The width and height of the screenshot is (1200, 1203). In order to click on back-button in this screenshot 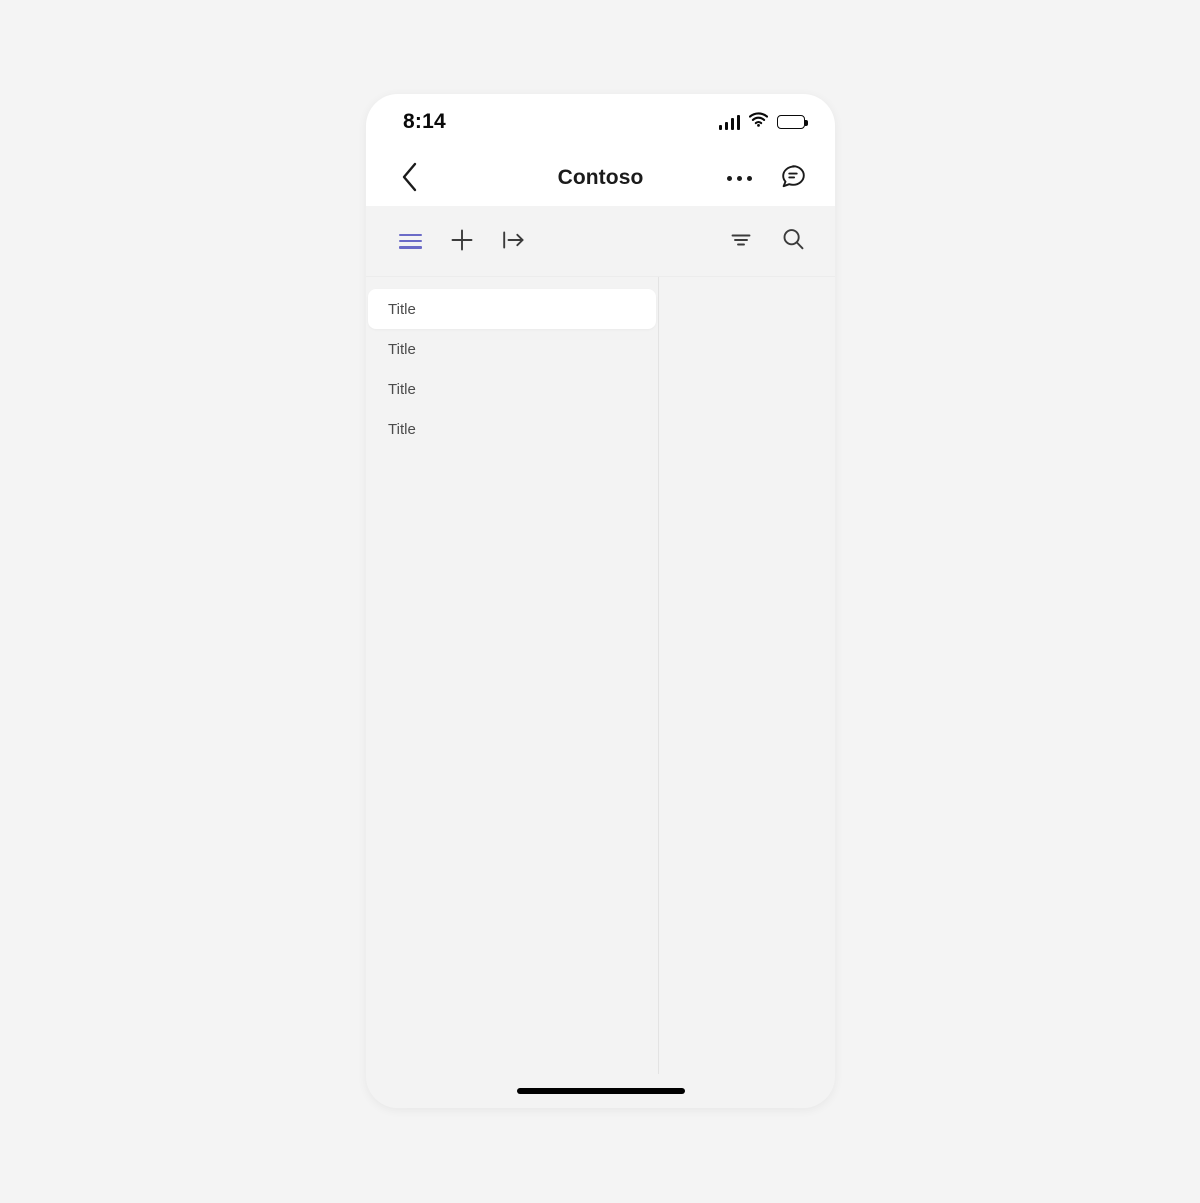, I will do `click(410, 178)`.